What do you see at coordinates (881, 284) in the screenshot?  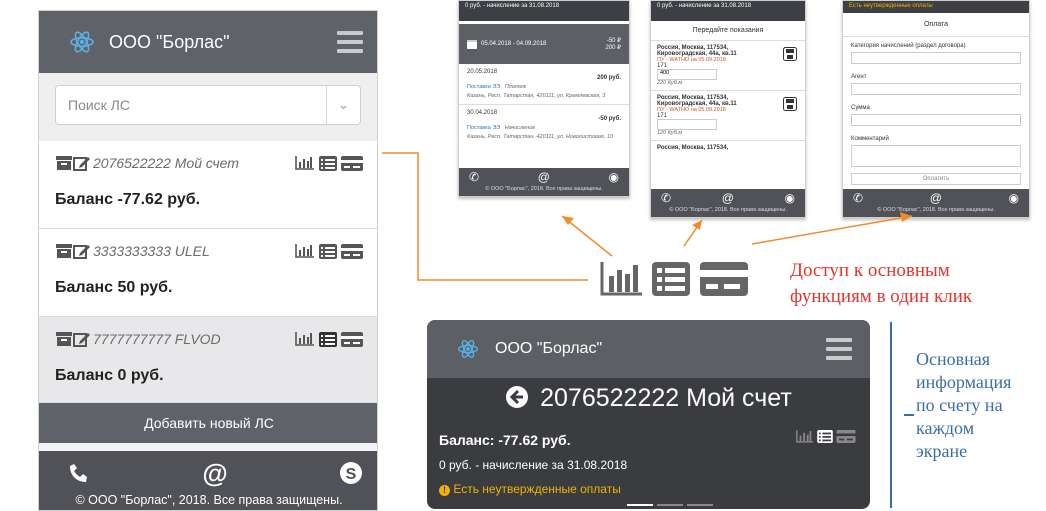 I see `caption-one-click: Доступ к основным функциям в один клик` at bounding box center [881, 284].